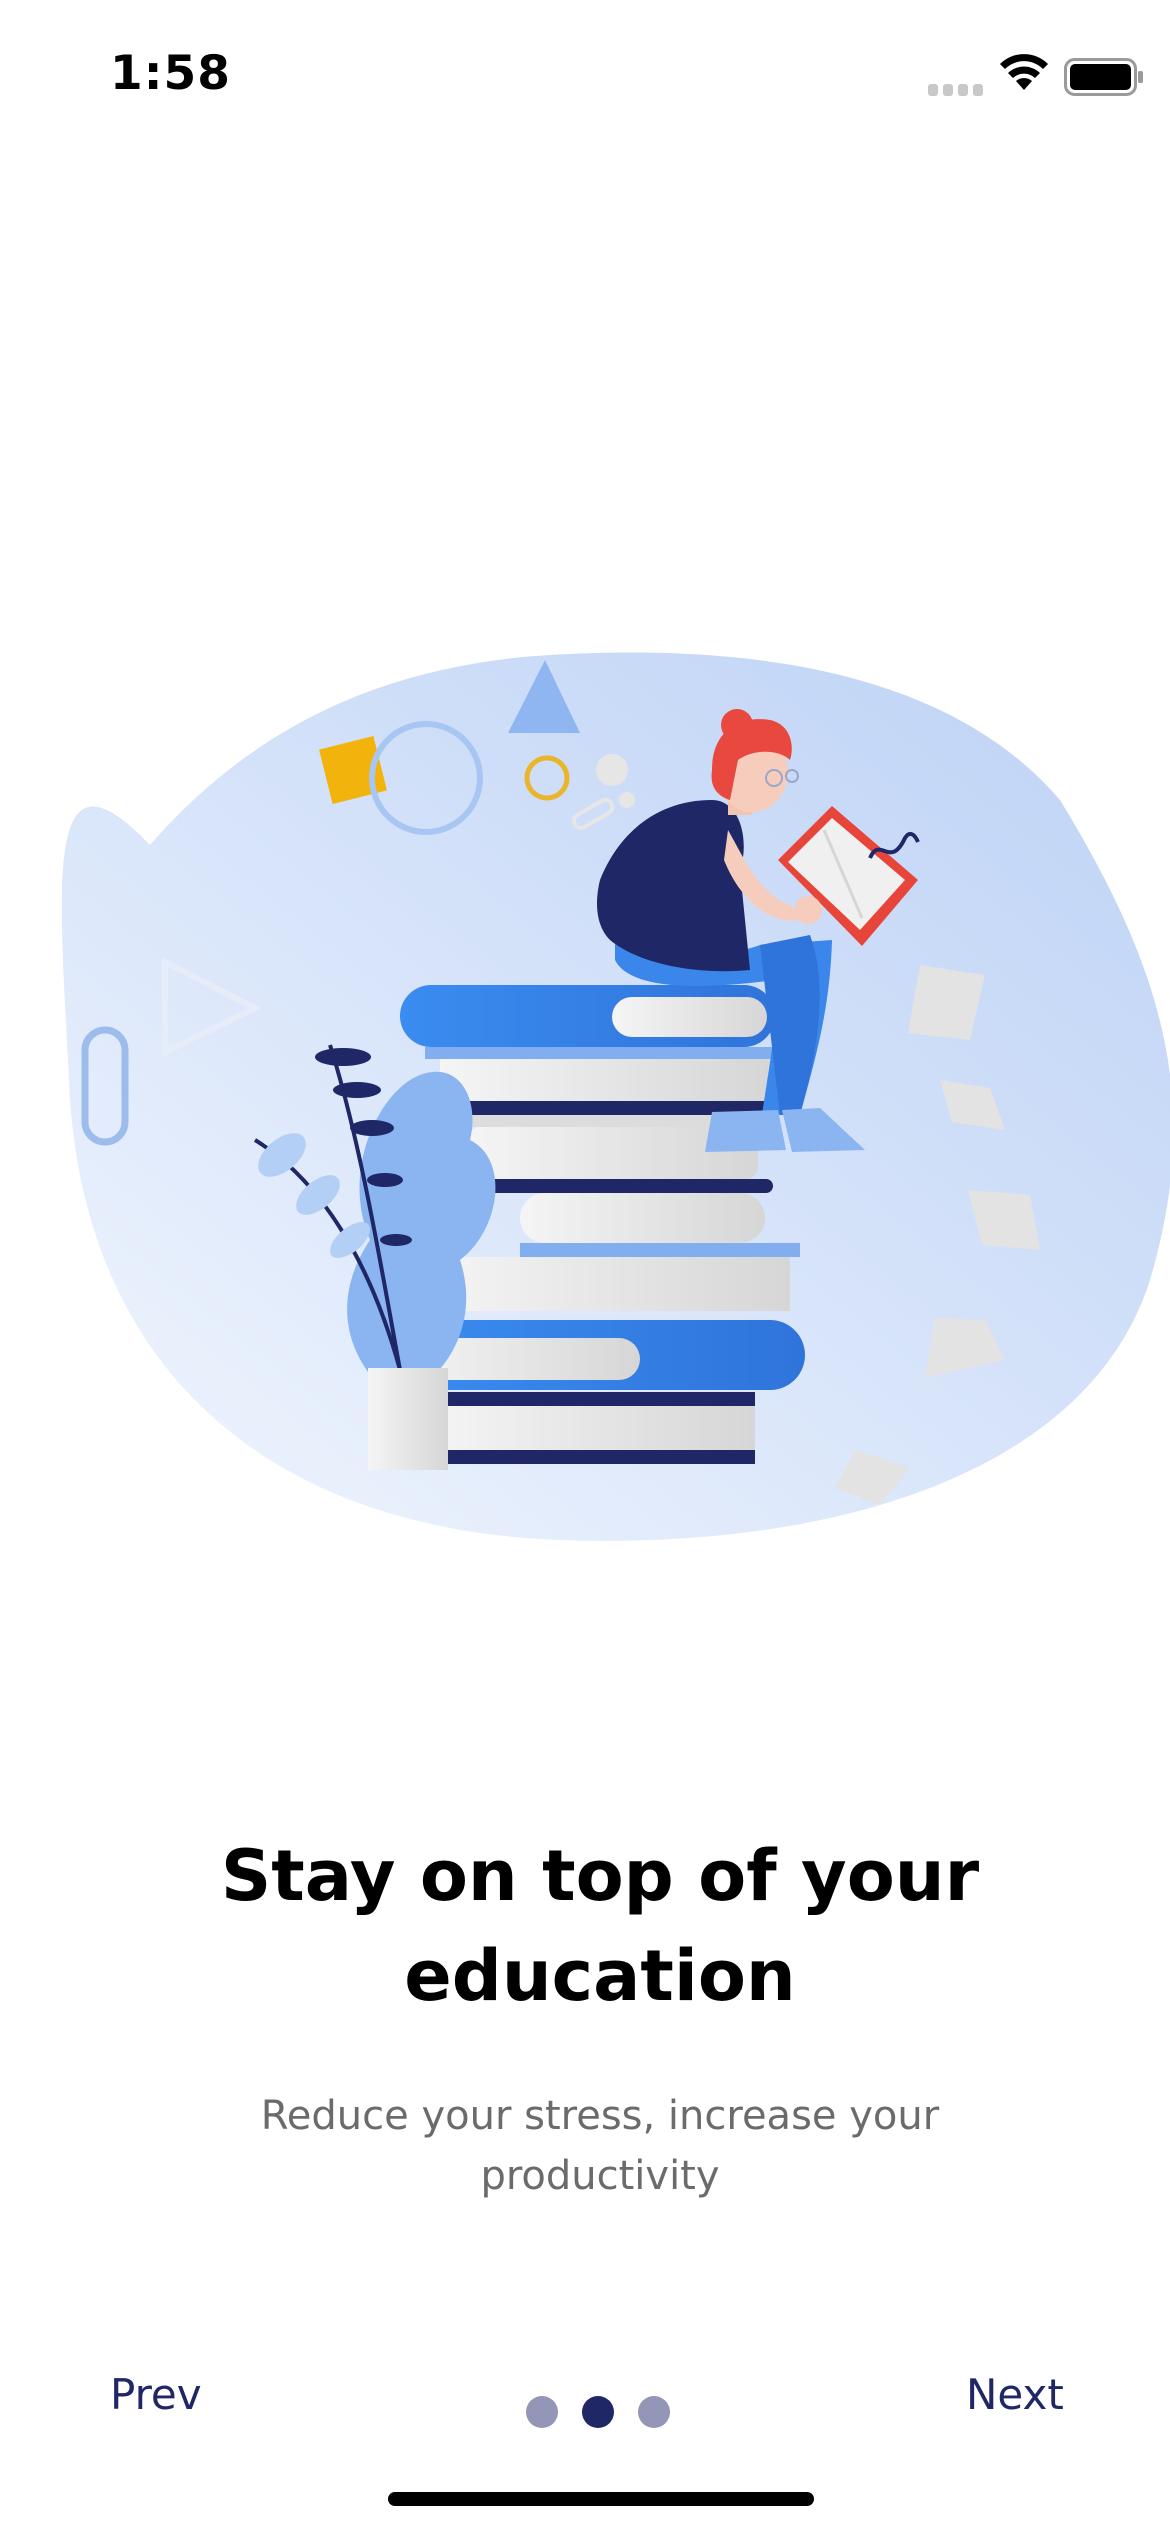  I want to click on page-title: Stay on top of your education, so click(600, 1926).